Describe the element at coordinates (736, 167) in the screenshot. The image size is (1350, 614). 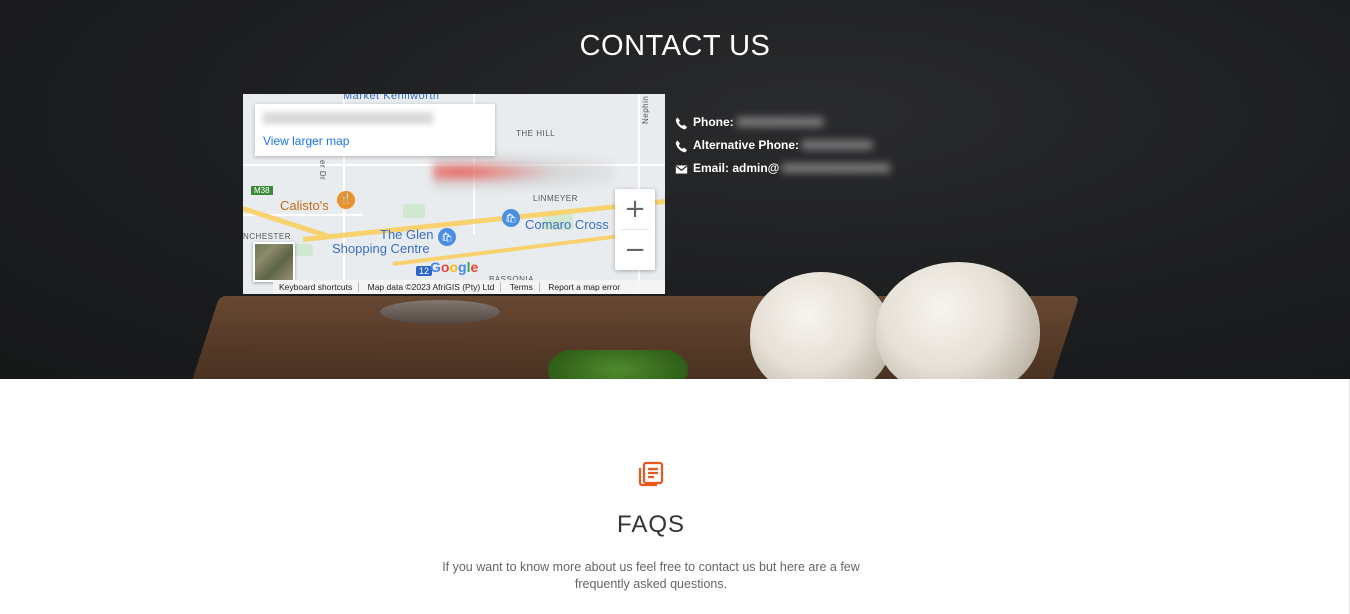
I see `email-label: Email: admin@` at that location.